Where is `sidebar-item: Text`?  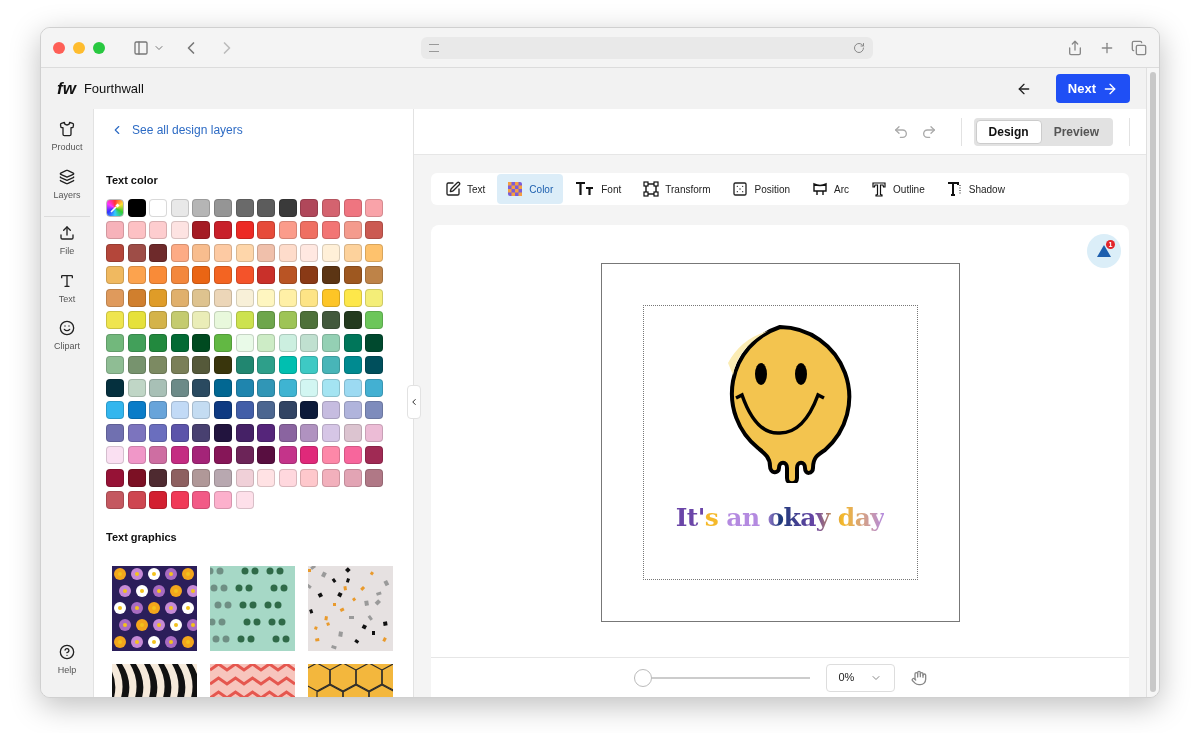 sidebar-item: Text is located at coordinates (67, 289).